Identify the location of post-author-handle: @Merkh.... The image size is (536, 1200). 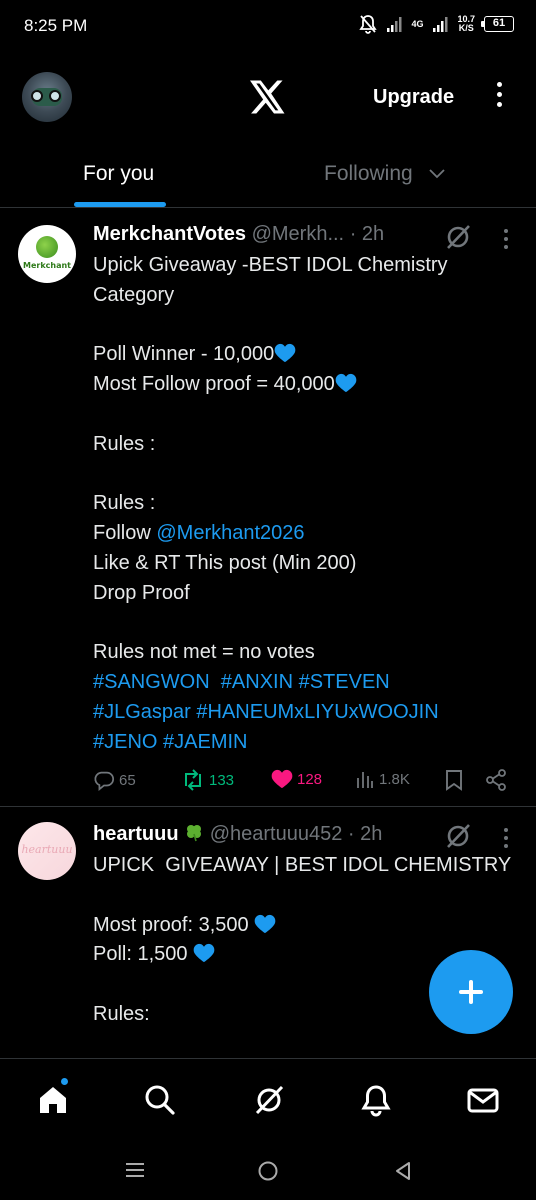
(298, 234).